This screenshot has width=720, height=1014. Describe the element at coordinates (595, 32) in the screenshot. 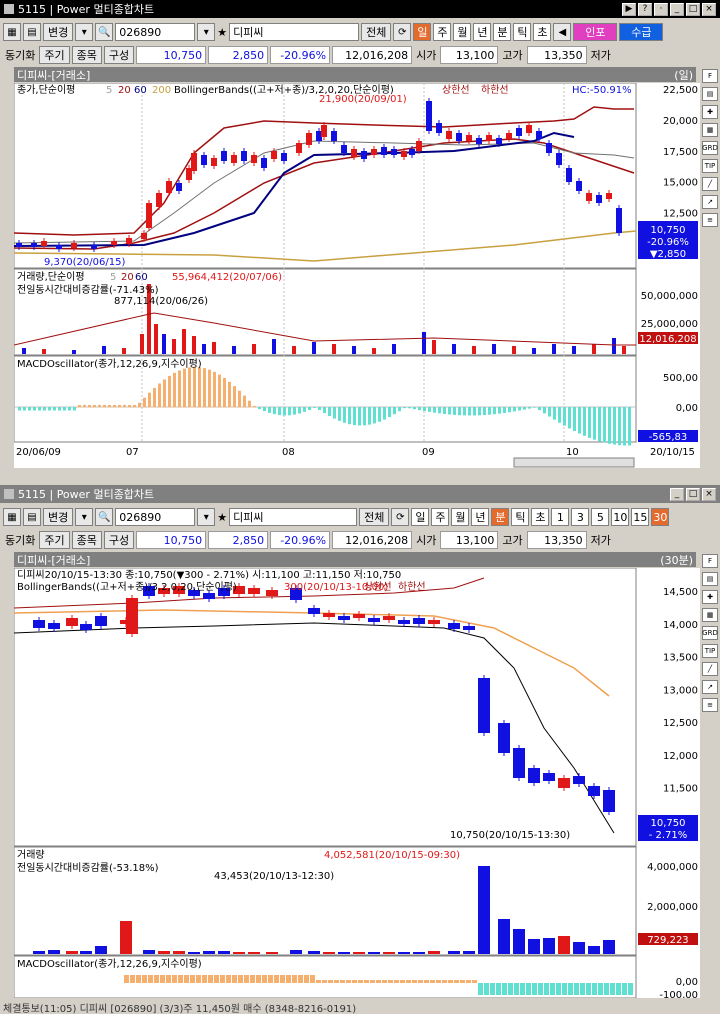

I see `inpo-button: 인포` at that location.